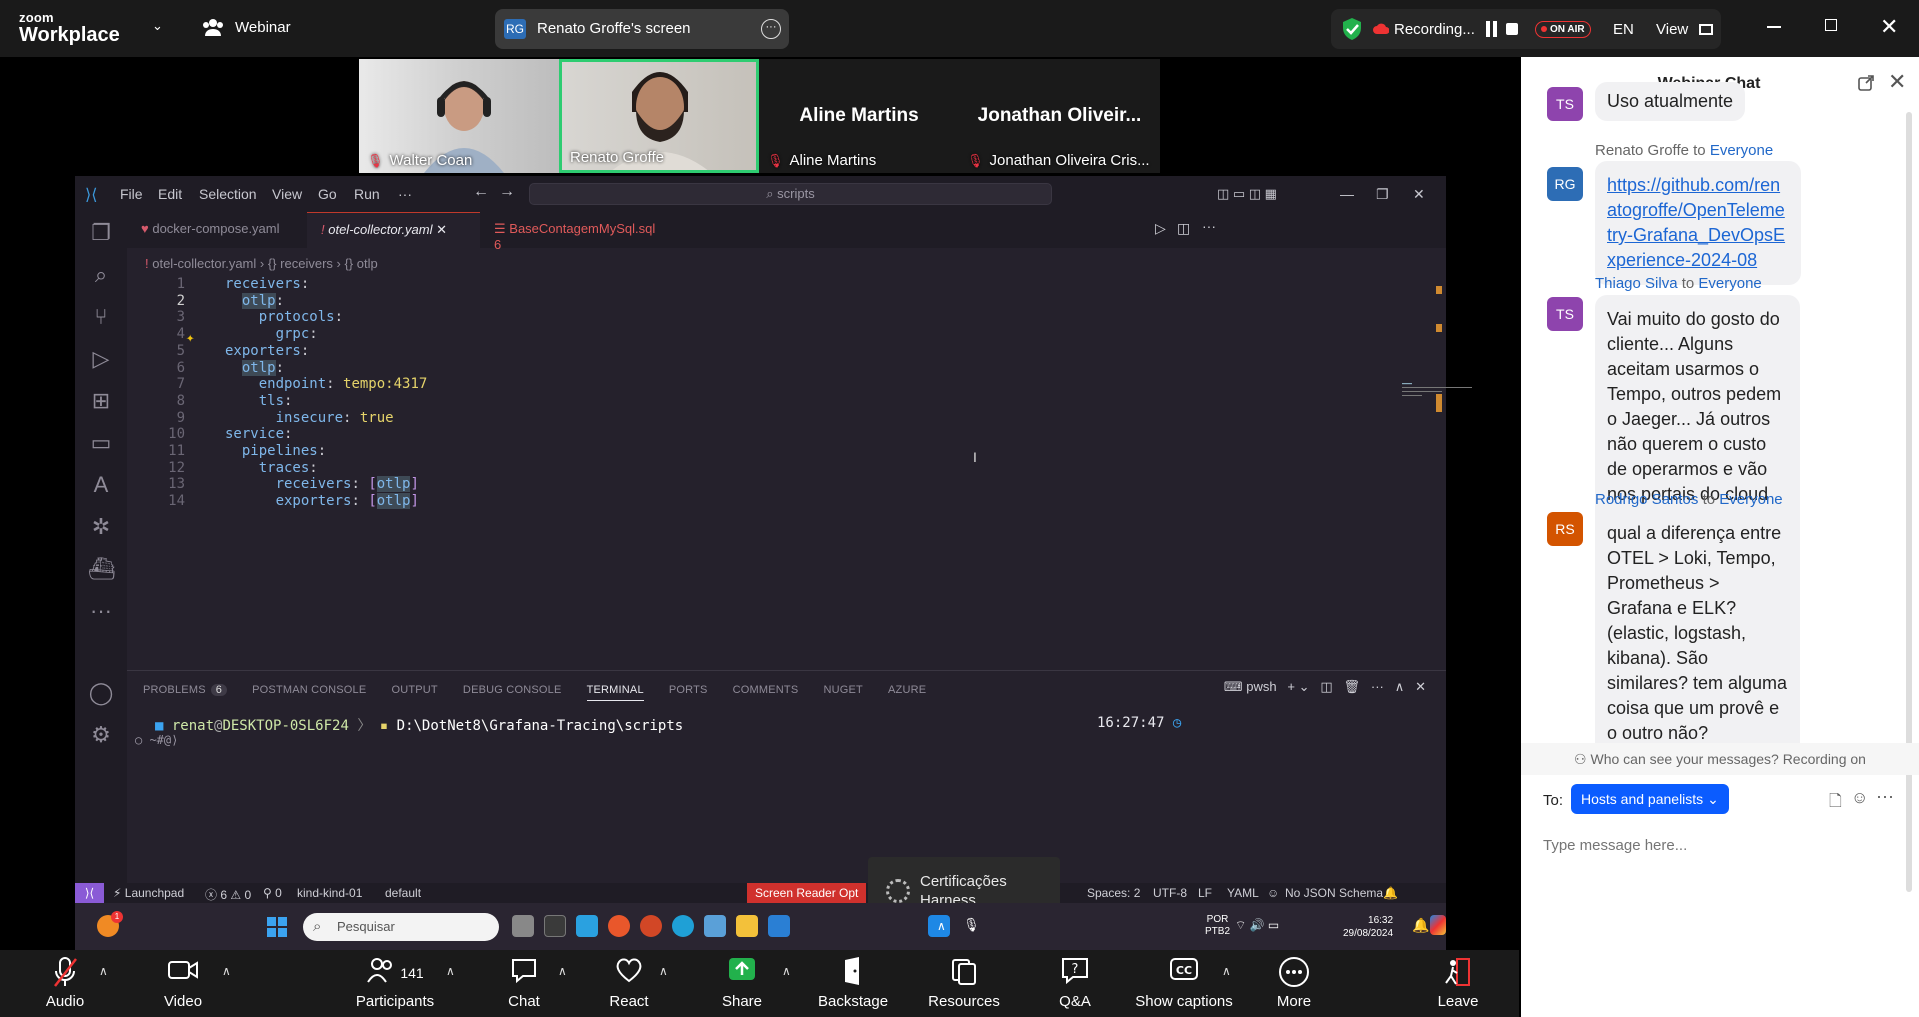  What do you see at coordinates (170, 194) in the screenshot?
I see `menu-edit: Edit` at bounding box center [170, 194].